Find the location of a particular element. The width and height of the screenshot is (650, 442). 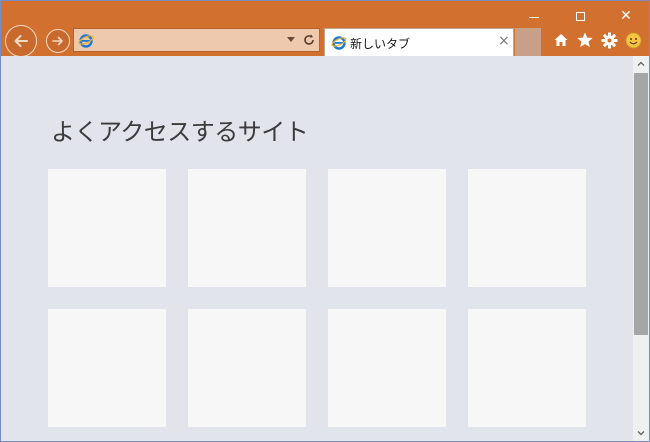

new-tab-button is located at coordinates (528, 42).